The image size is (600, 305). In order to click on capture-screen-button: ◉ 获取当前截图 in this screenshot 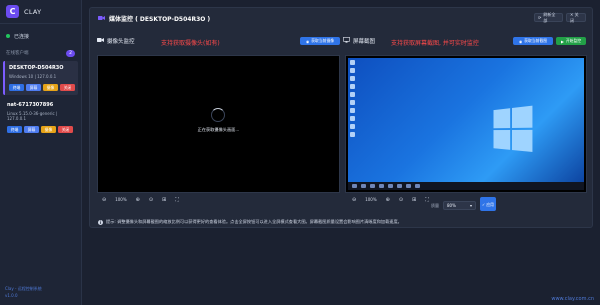, I will do `click(533, 41)`.